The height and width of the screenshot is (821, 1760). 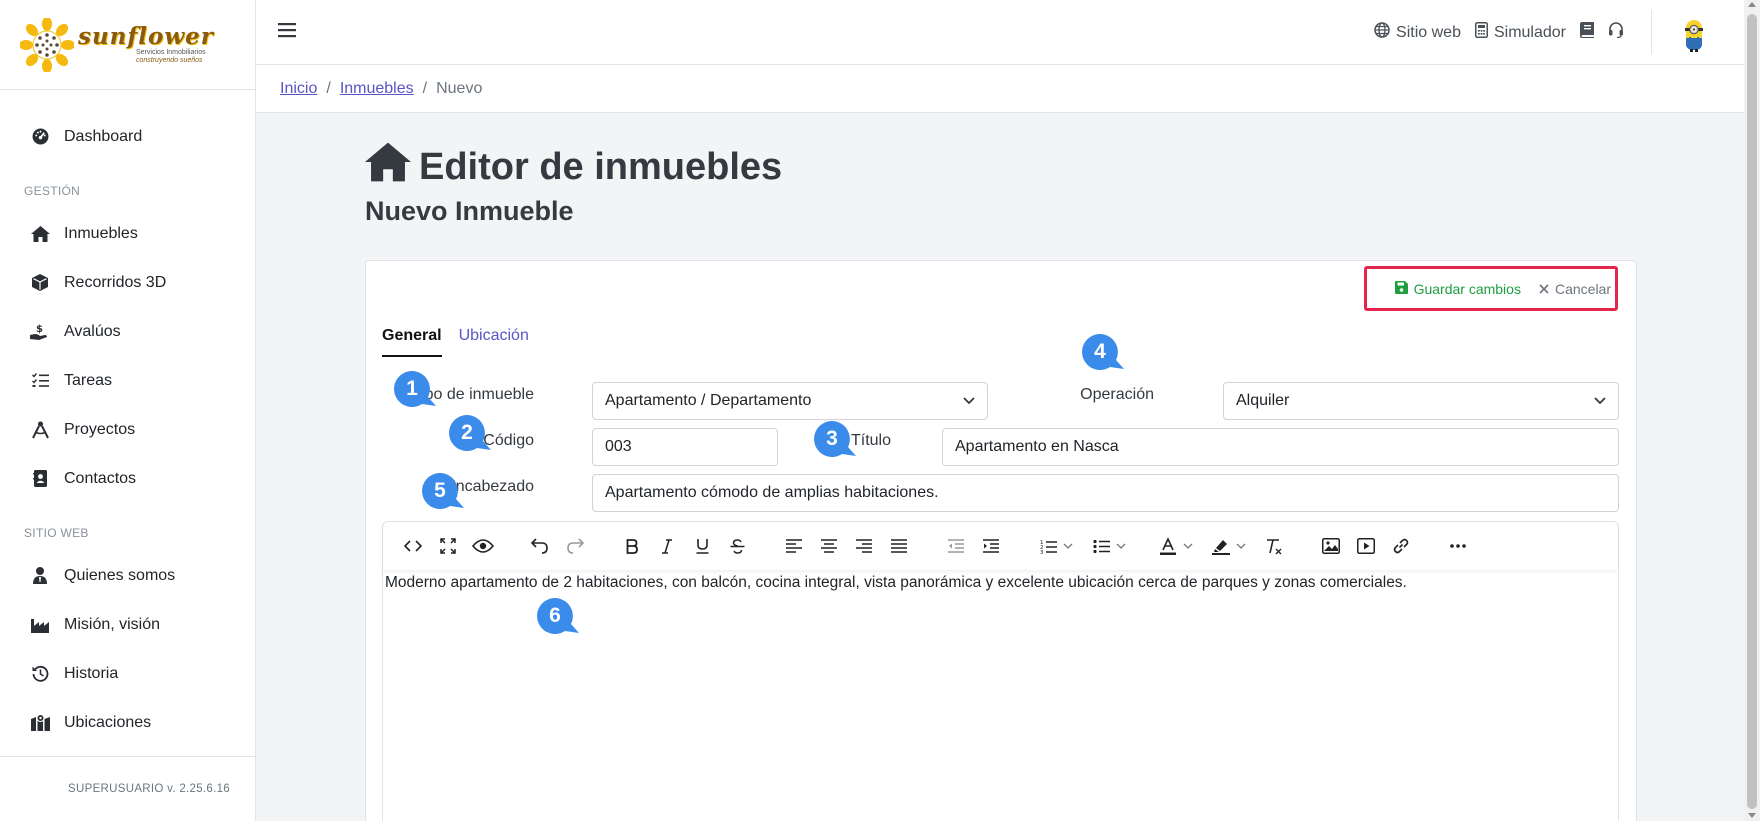 What do you see at coordinates (573, 167) in the screenshot?
I see `page-title: Editor de inmuebles` at bounding box center [573, 167].